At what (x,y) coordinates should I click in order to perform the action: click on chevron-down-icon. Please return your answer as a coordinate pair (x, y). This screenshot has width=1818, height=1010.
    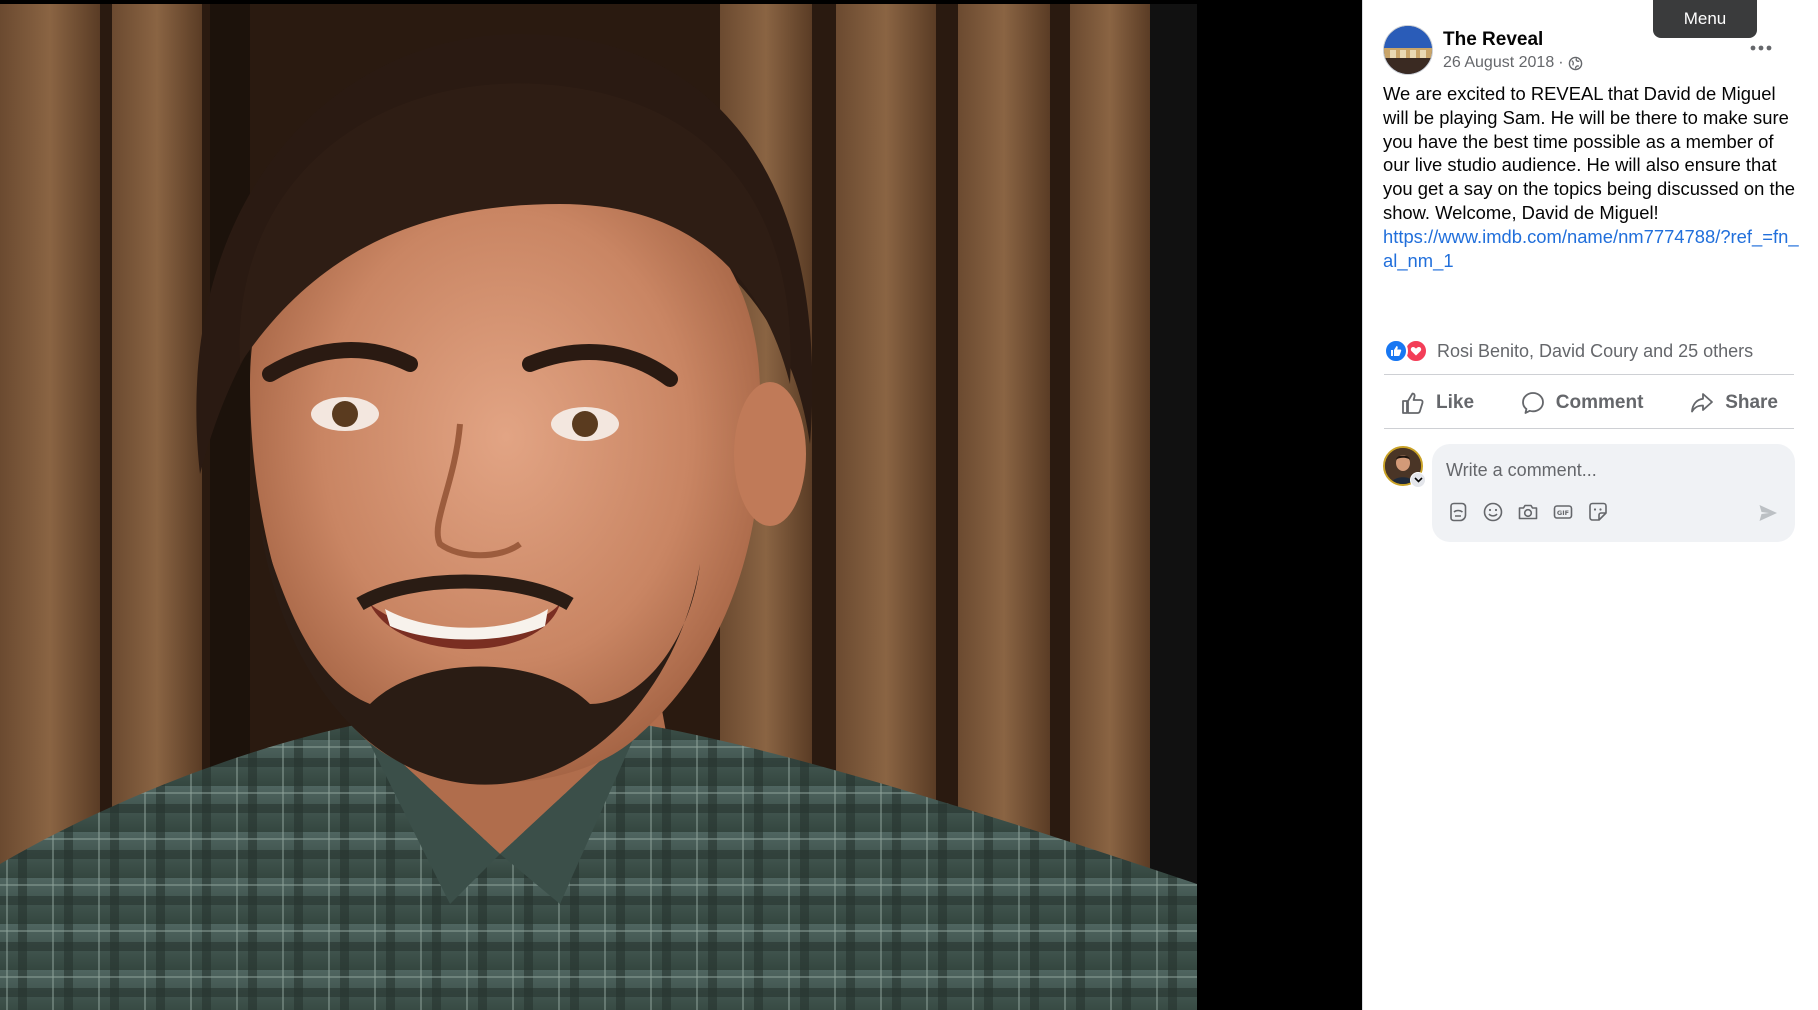
    Looking at the image, I should click on (1418, 480).